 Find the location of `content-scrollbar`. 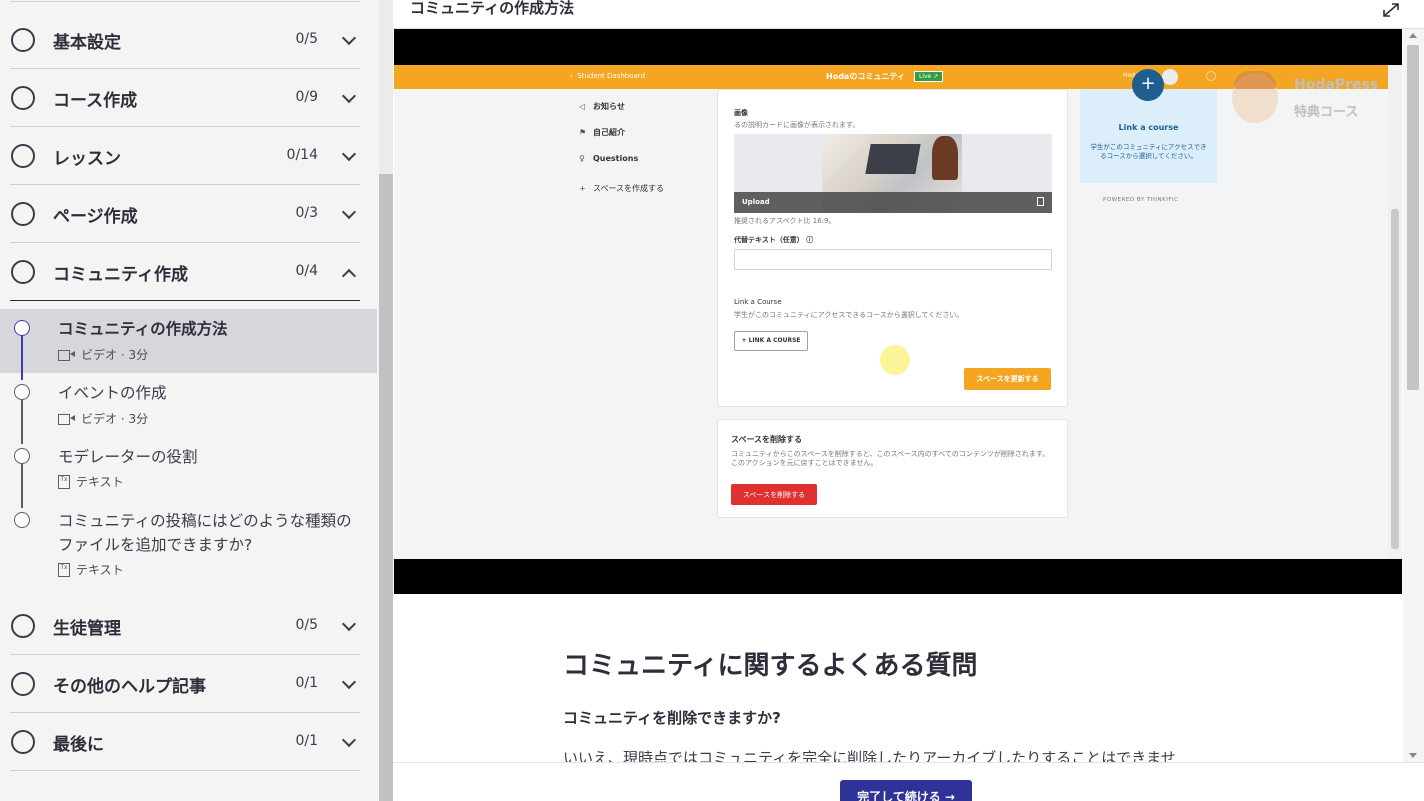

content-scrollbar is located at coordinates (1413, 395).